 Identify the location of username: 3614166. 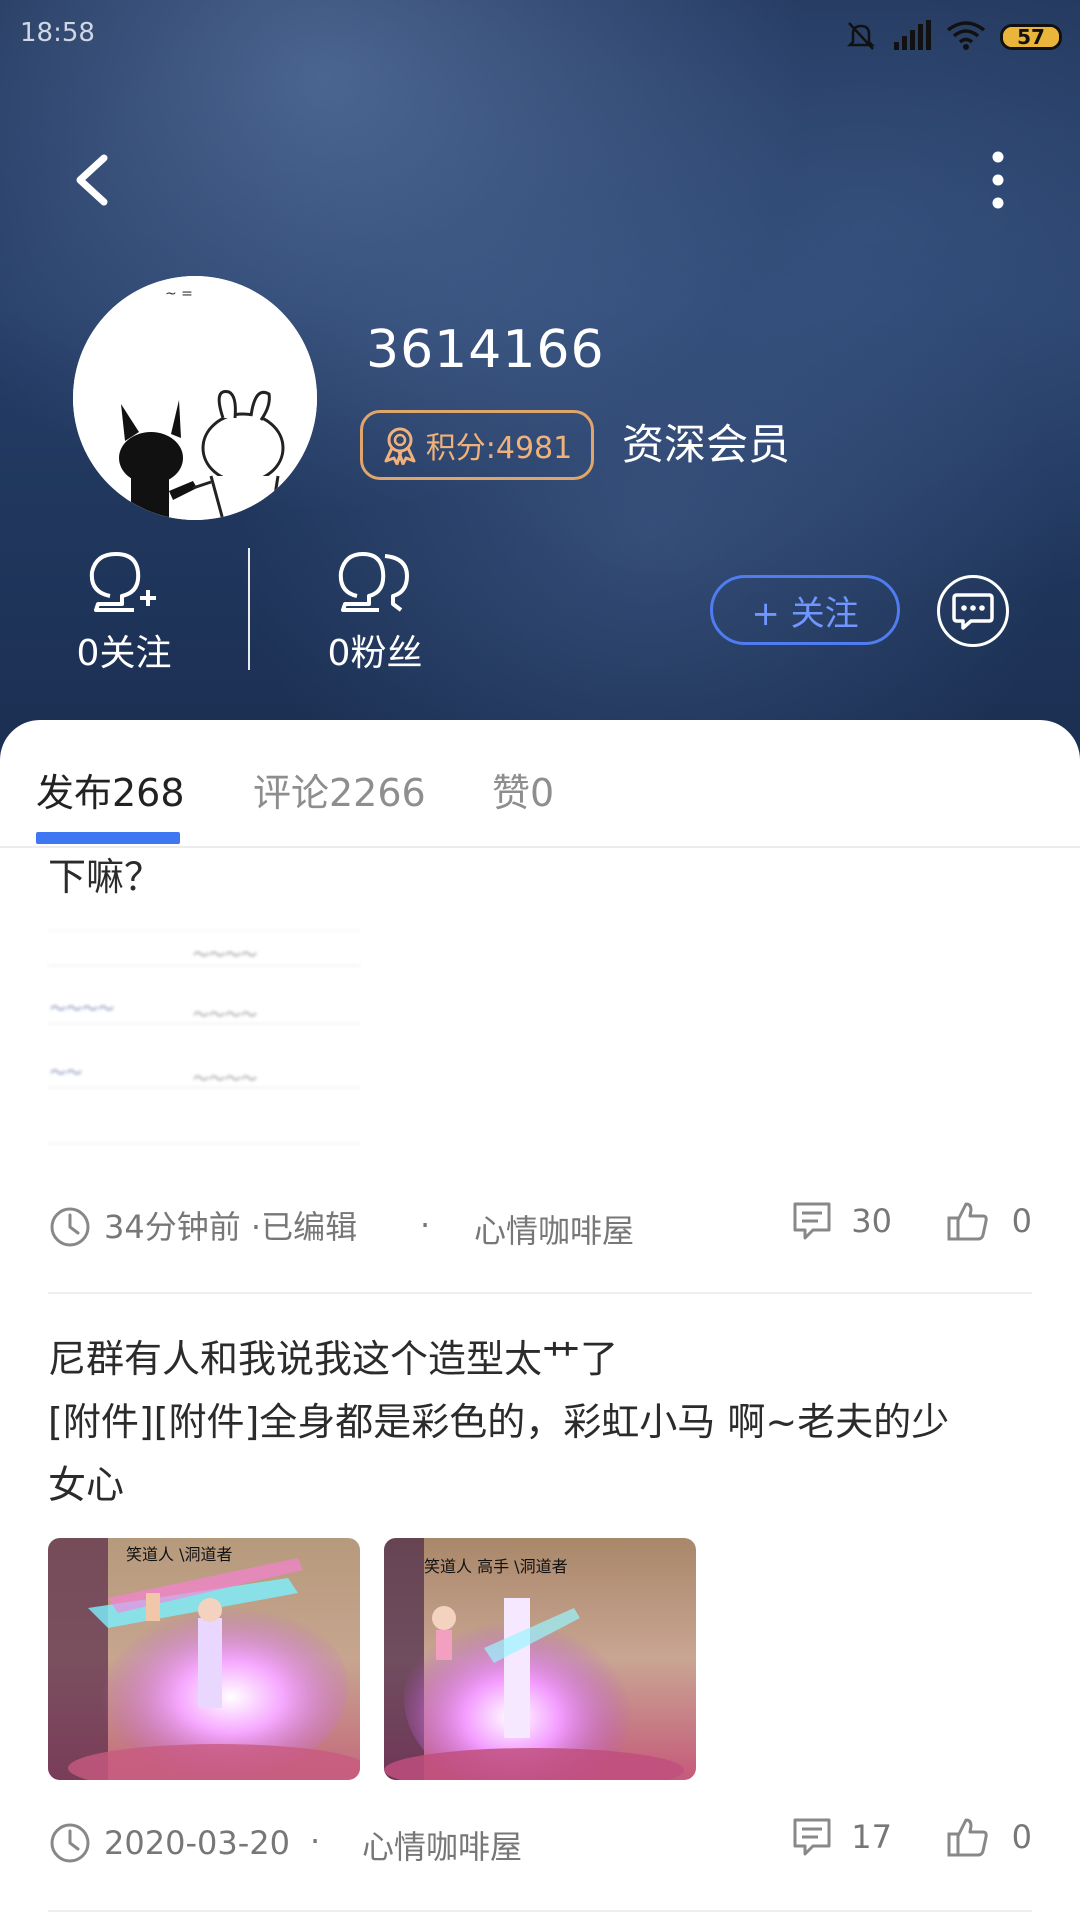
(485, 350).